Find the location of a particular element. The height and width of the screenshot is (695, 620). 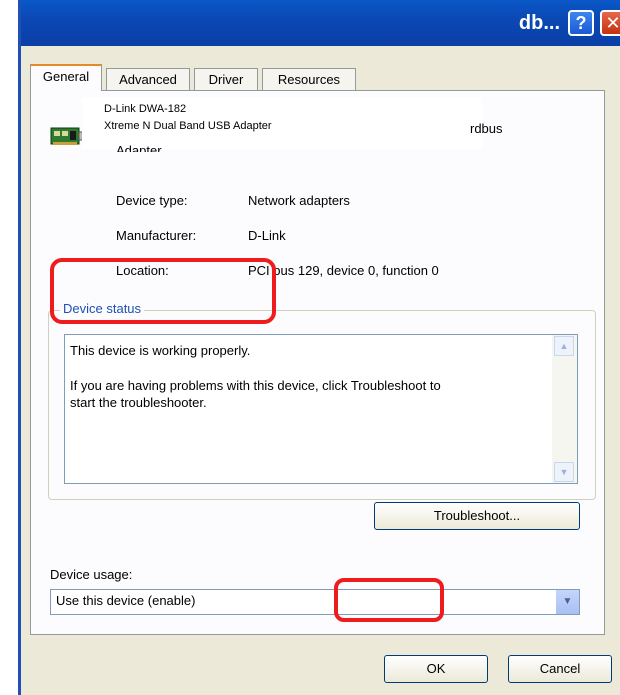

highlight-annotation-usage is located at coordinates (389, 600).